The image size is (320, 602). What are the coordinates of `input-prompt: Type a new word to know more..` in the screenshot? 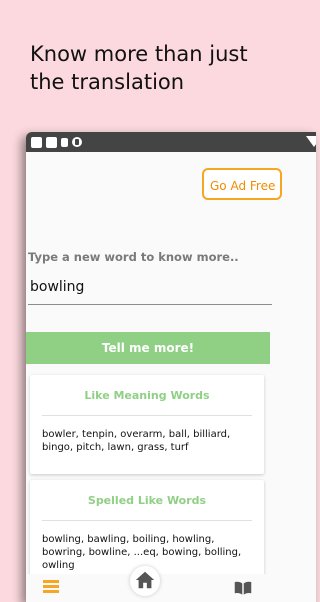 It's located at (133, 257).